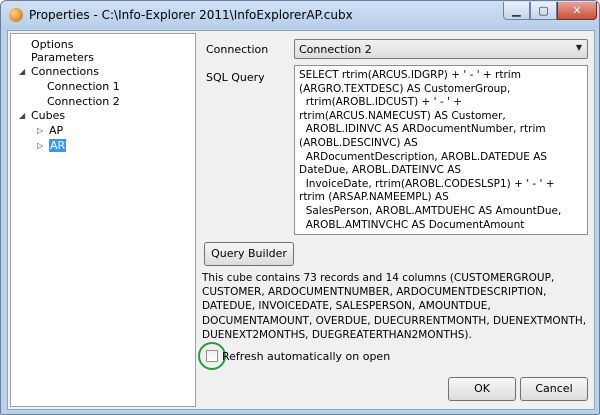 The image size is (600, 415). What do you see at coordinates (83, 86) in the screenshot?
I see `tree-item-connection-1: Connection 1` at bounding box center [83, 86].